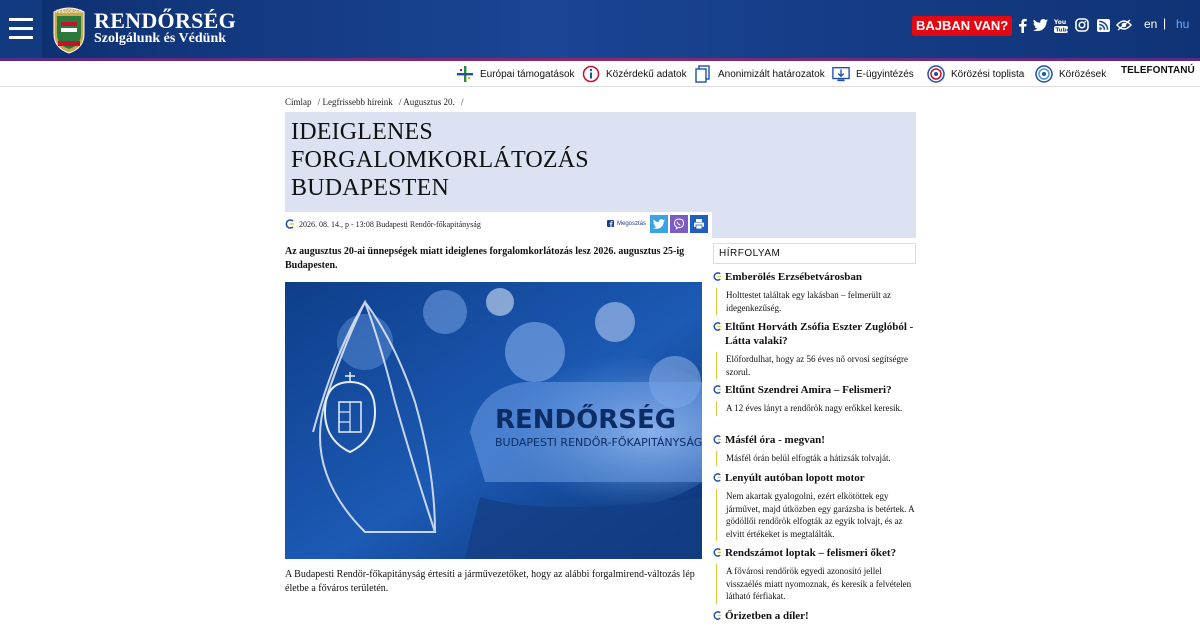 The image size is (1200, 628). Describe the element at coordinates (771, 74) in the screenshot. I see `nav-label: Anonimizált határozatok` at that location.